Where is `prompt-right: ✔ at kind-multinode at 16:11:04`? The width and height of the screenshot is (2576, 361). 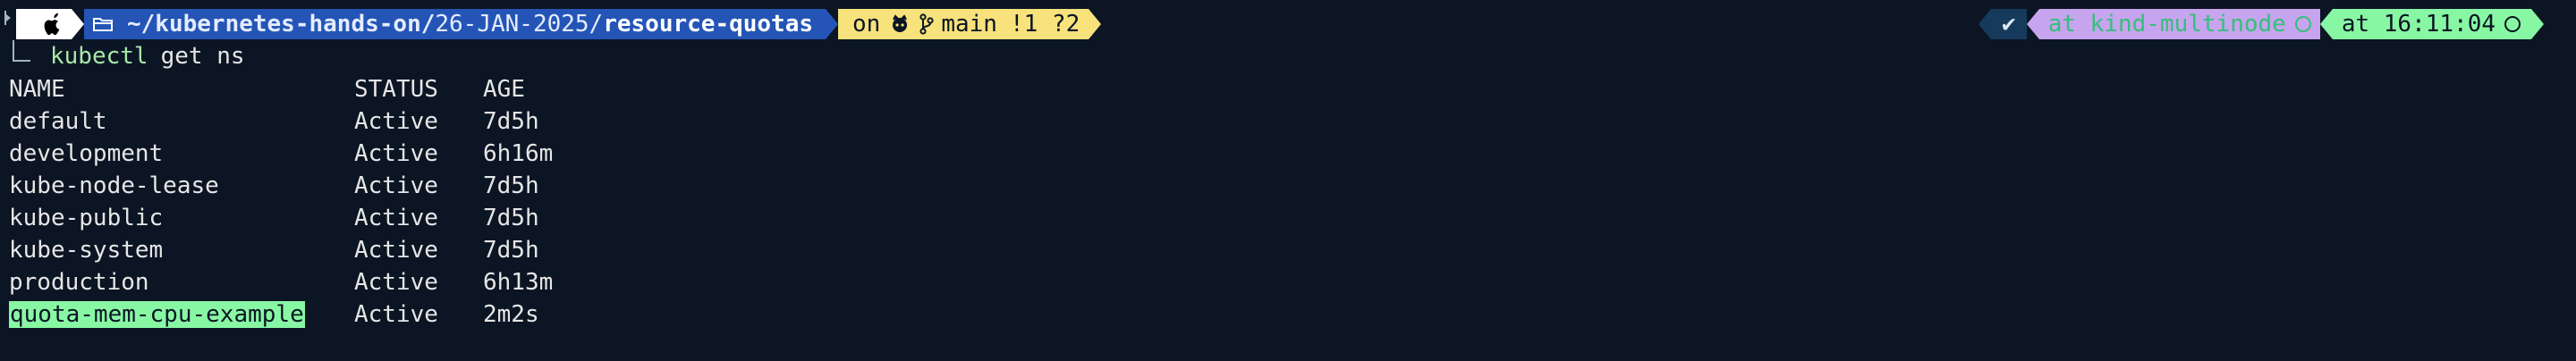 prompt-right: ✔ at kind-multinode at 16:11:04 is located at coordinates (2261, 24).